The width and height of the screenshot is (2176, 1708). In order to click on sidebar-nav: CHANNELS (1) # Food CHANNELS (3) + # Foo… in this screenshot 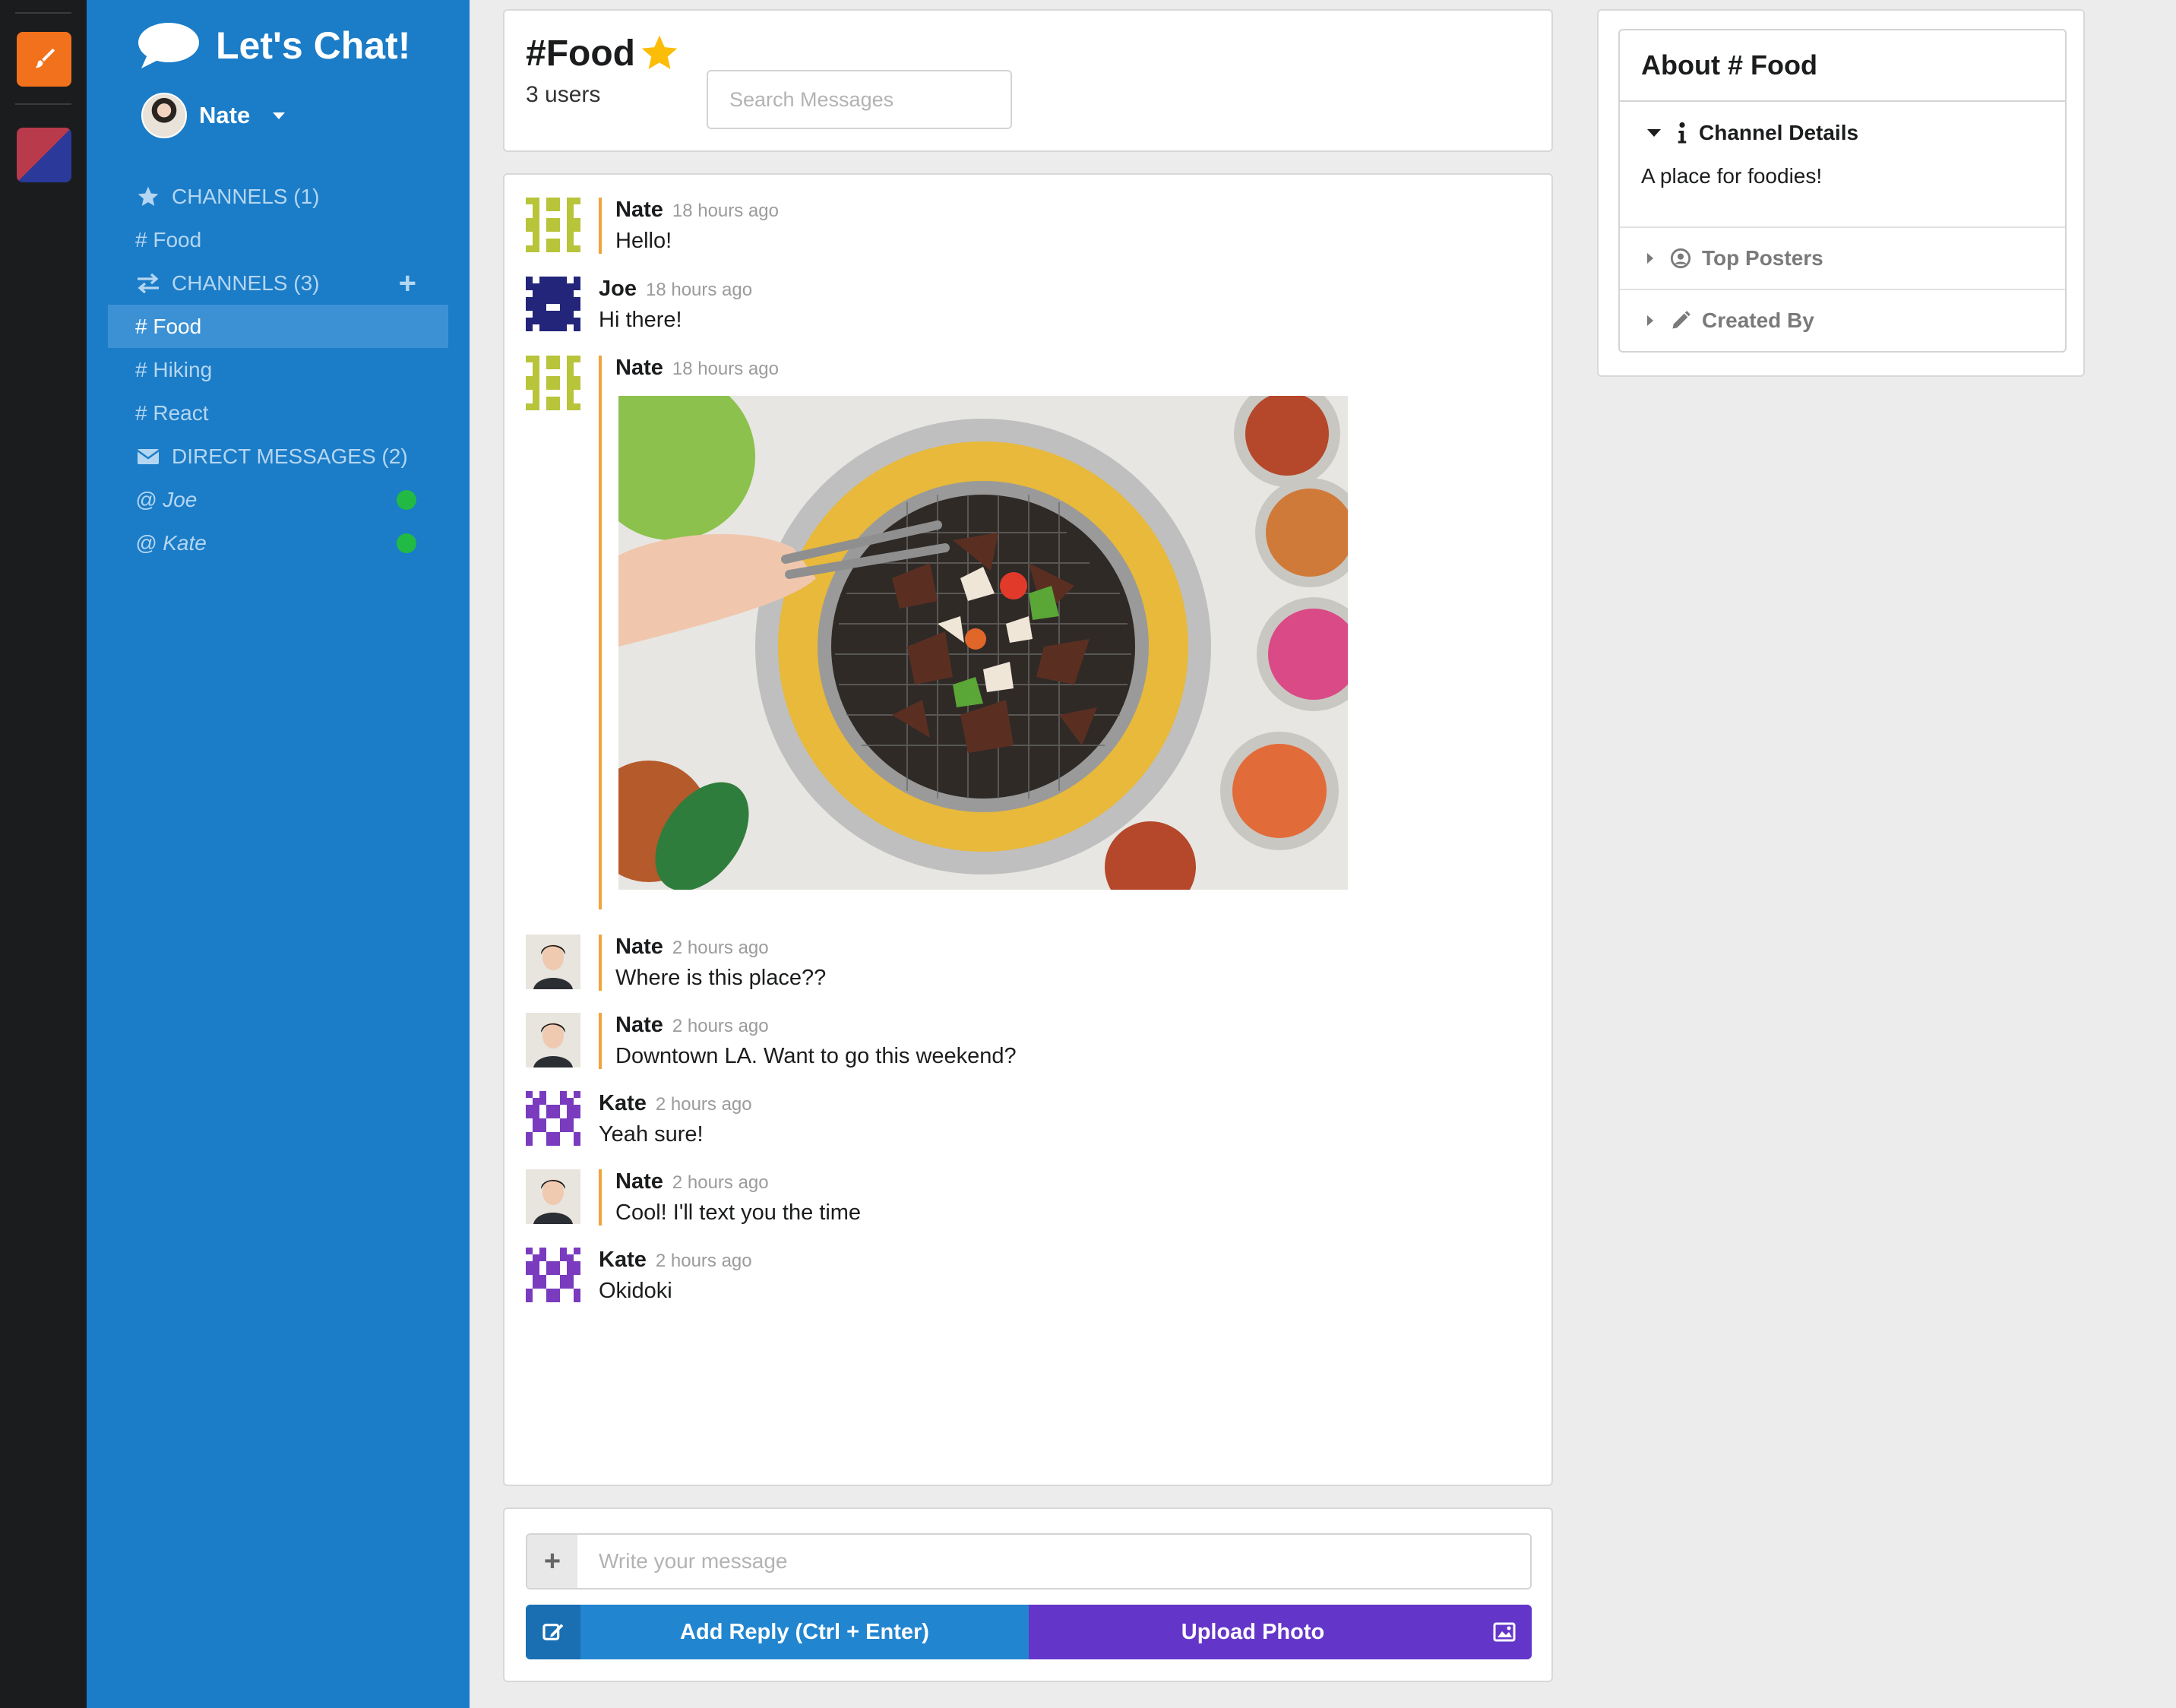, I will do `click(278, 370)`.